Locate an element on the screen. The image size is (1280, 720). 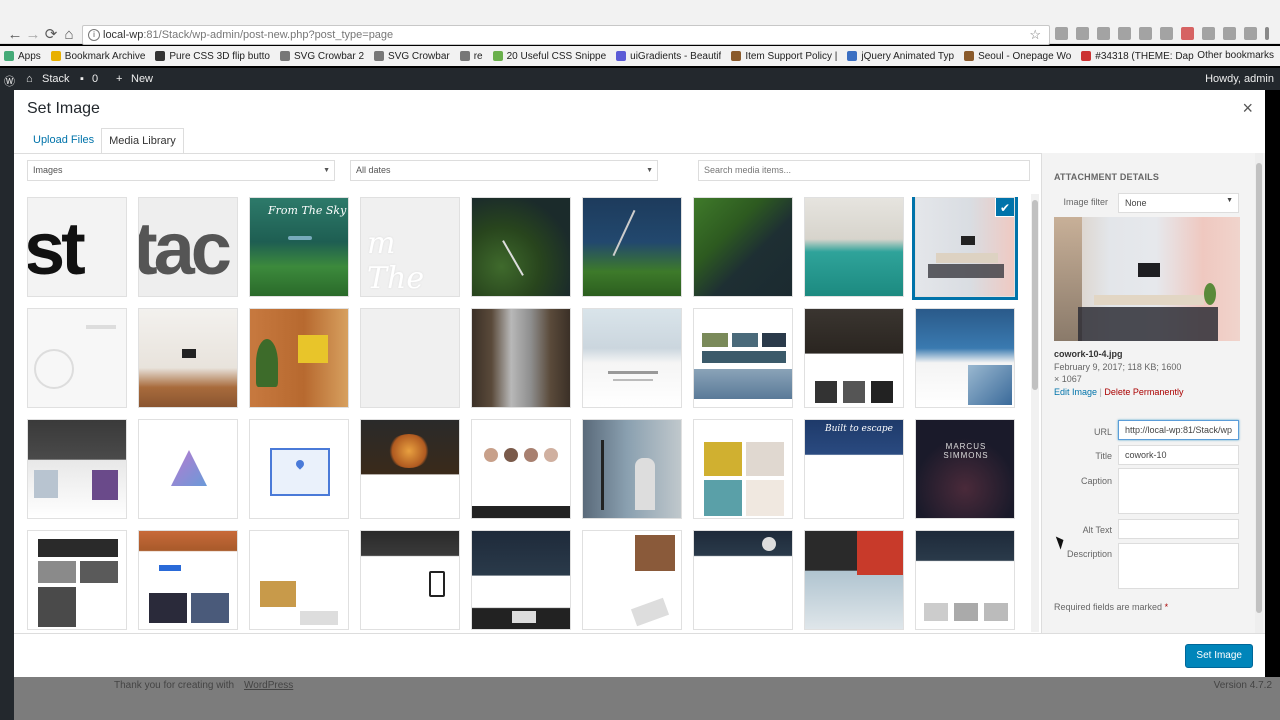
bookmark-item: Pure CSS 3D flip butto is located at coordinates (212, 56).